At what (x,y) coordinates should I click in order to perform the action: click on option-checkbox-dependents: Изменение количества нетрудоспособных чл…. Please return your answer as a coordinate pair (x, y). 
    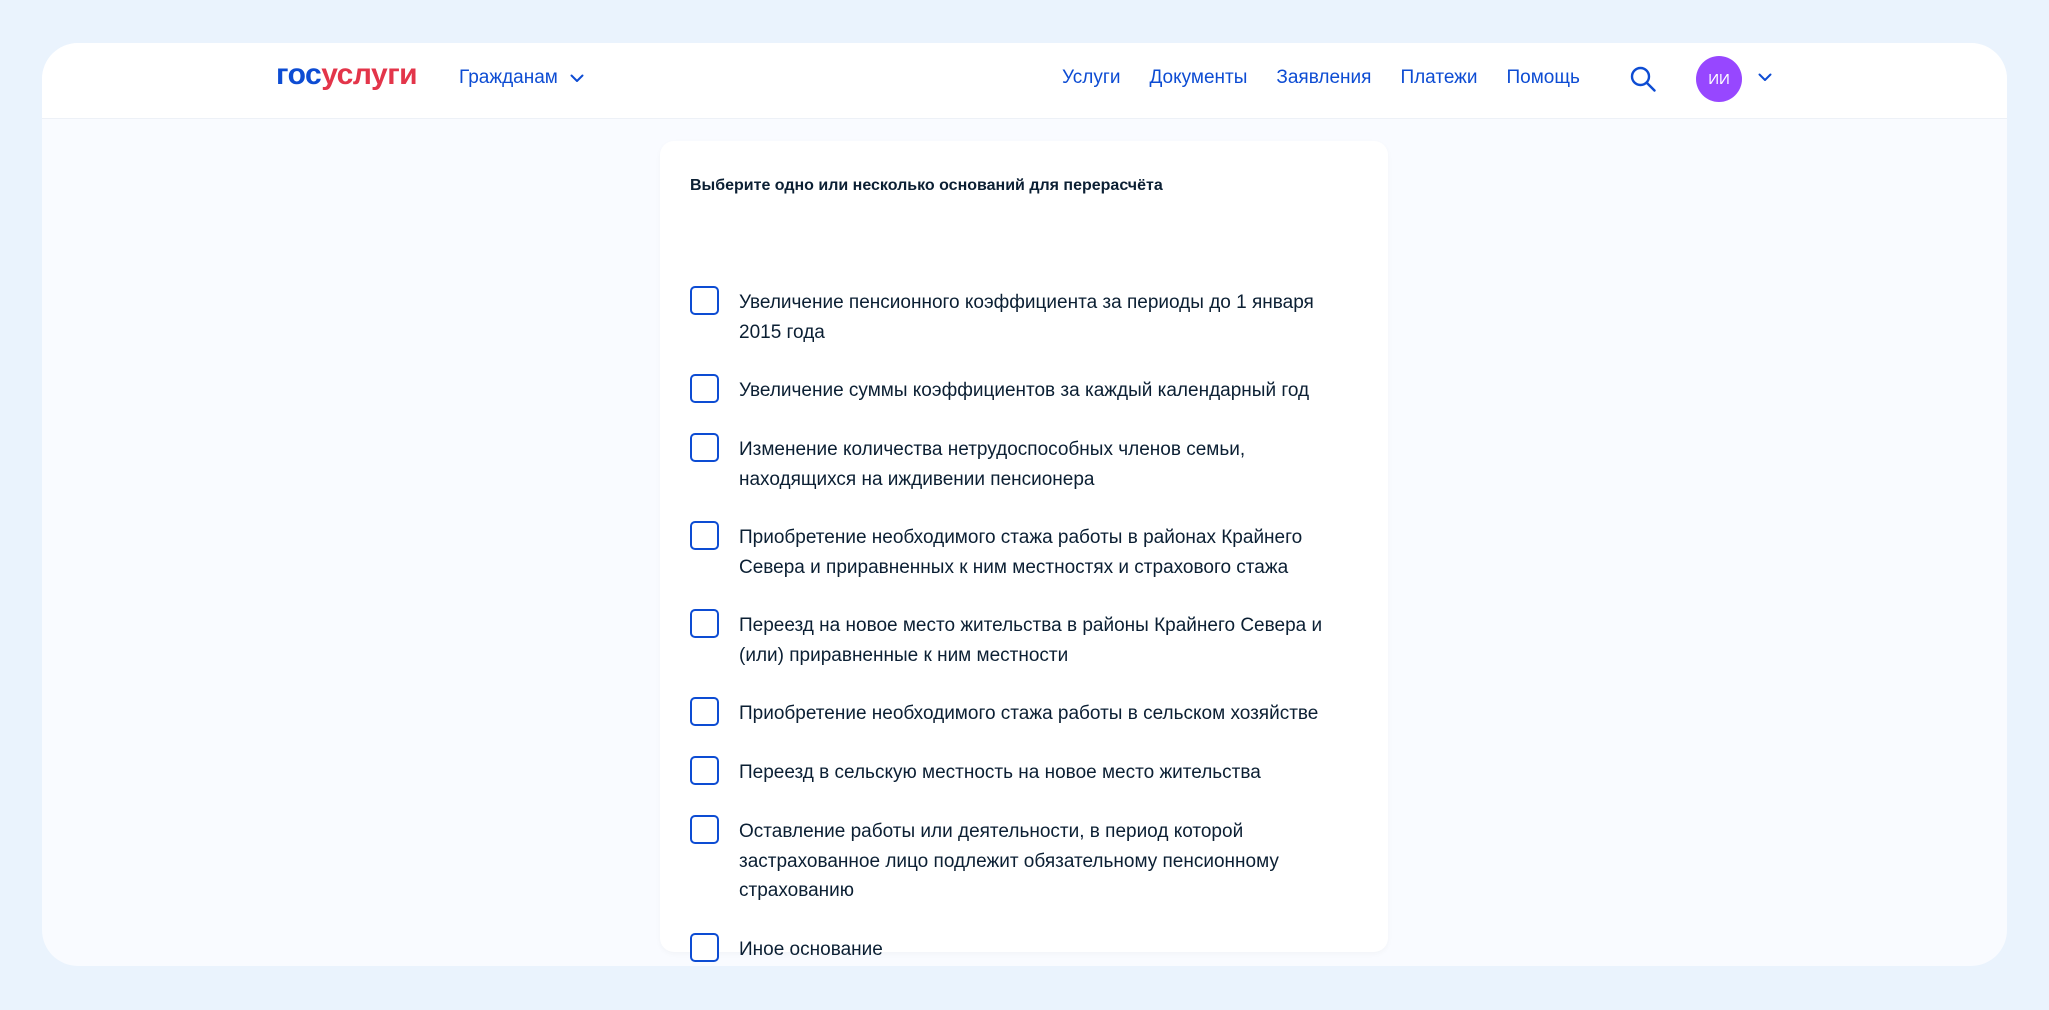
    Looking at the image, I should click on (1025, 463).